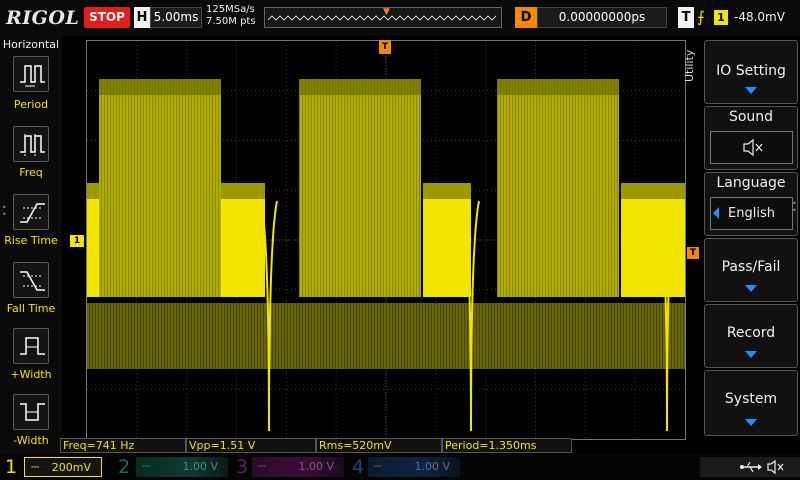  What do you see at coordinates (751, 183) in the screenshot?
I see `language-label: Language` at bounding box center [751, 183].